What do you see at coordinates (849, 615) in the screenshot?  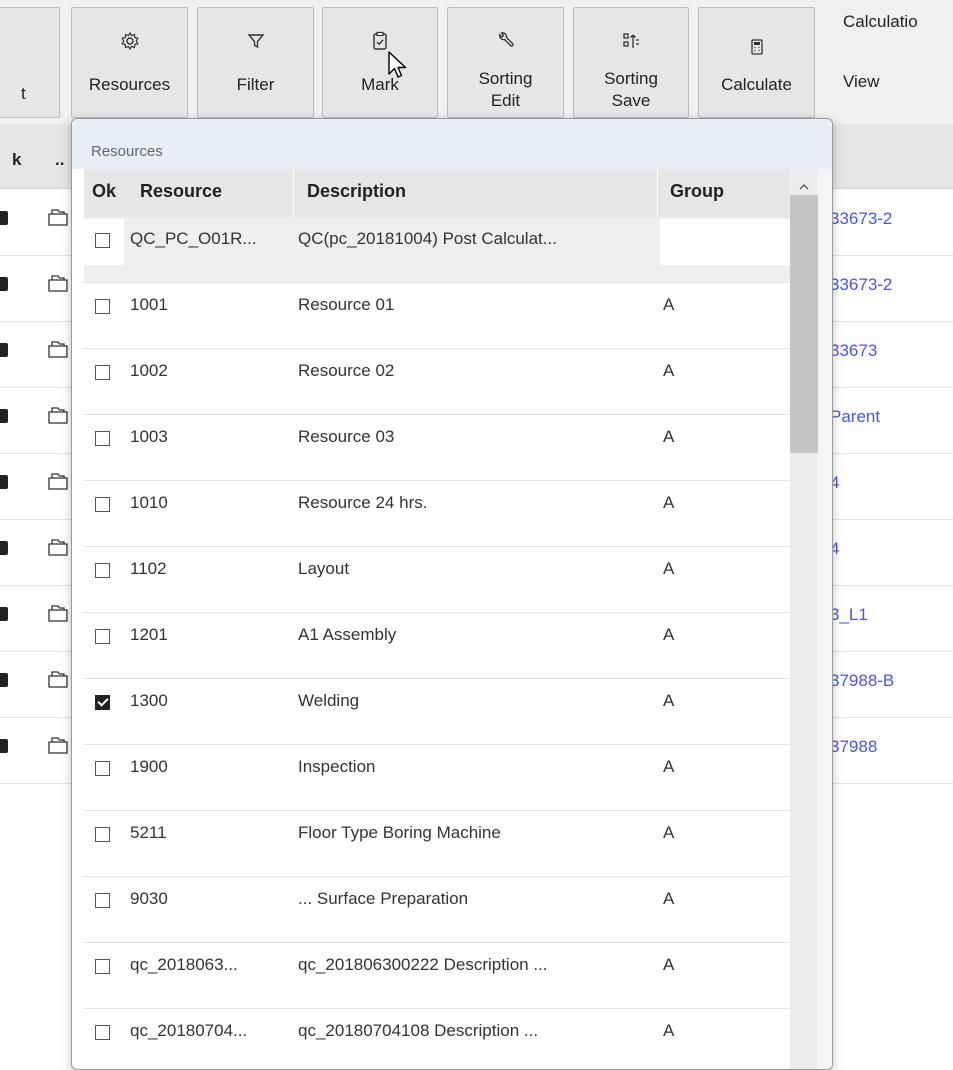 I see `row-link: 3_L1` at bounding box center [849, 615].